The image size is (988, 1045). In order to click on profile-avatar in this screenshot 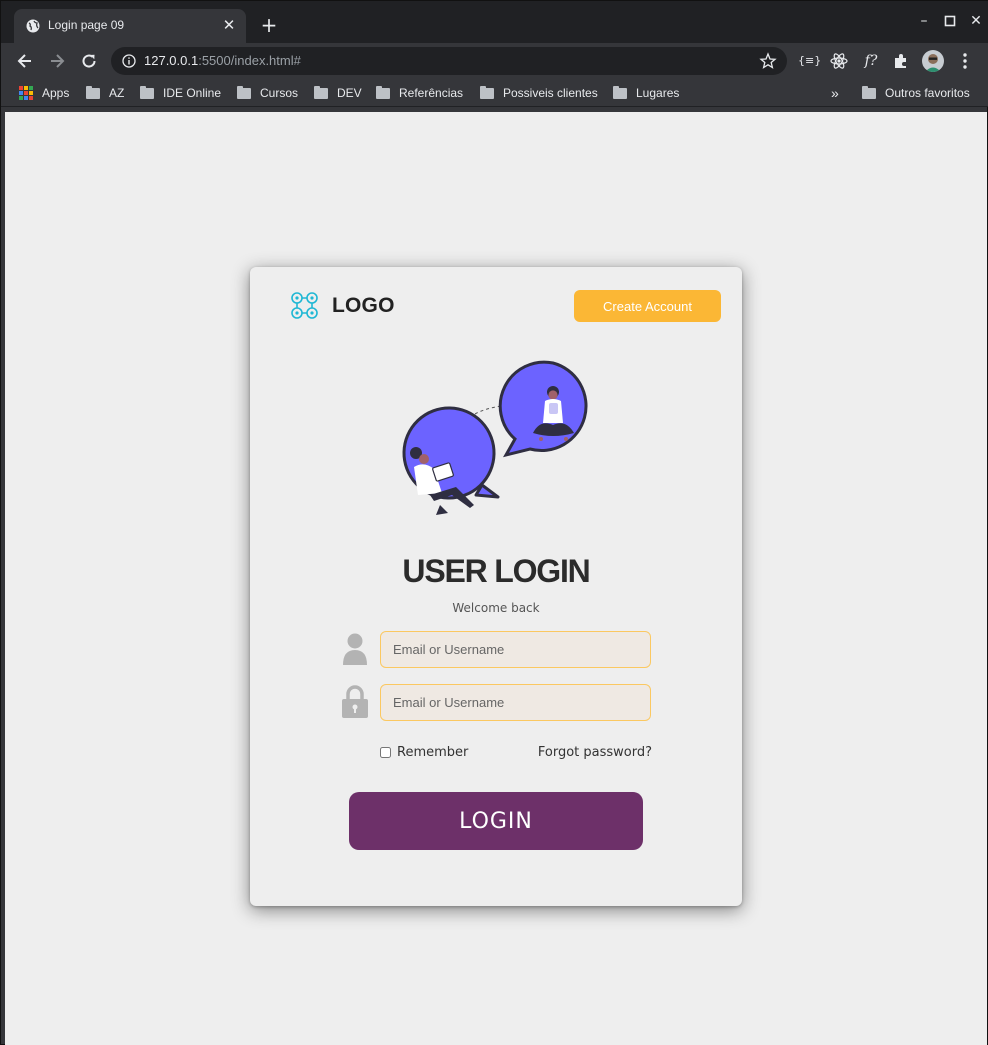, I will do `click(933, 61)`.